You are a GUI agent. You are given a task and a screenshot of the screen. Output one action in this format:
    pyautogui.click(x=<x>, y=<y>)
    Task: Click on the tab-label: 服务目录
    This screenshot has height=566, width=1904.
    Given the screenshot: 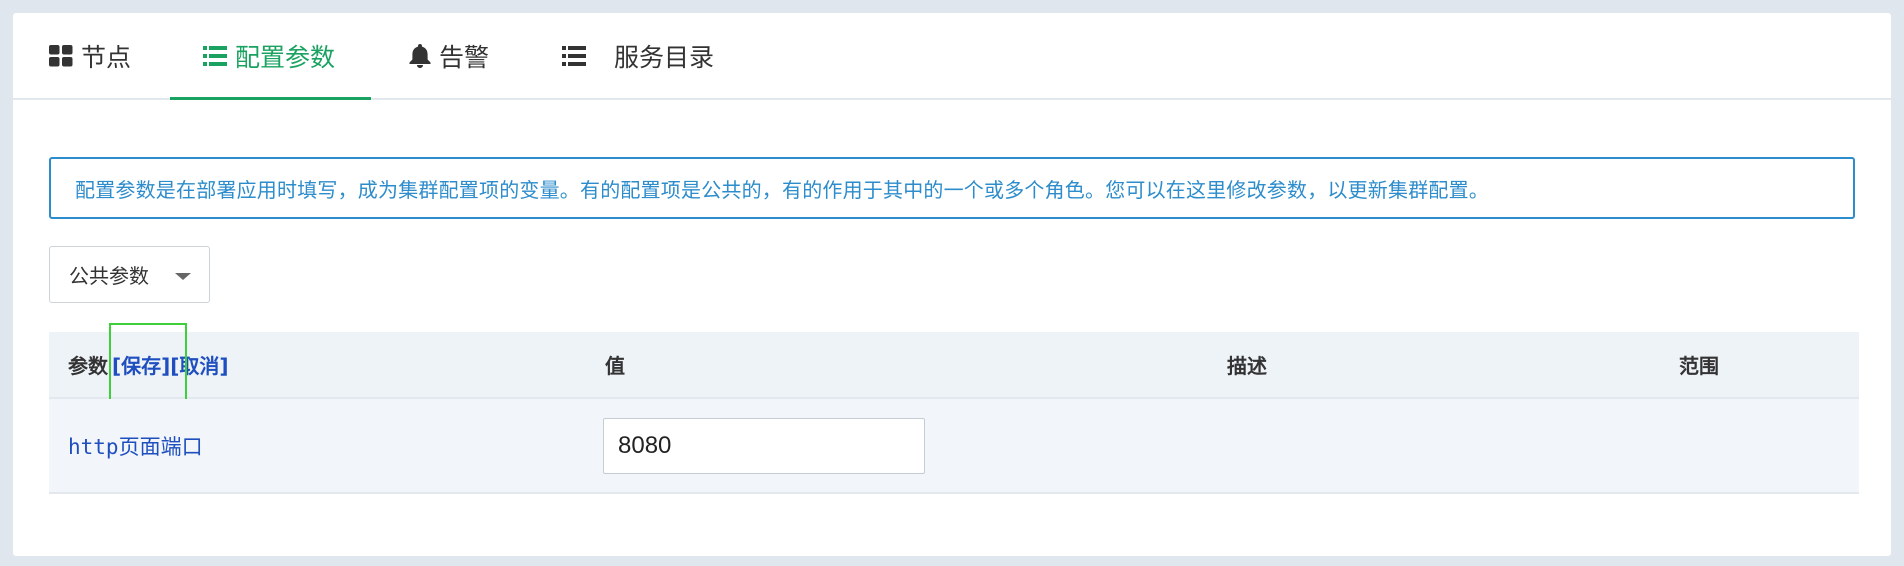 What is the action you would take?
    pyautogui.click(x=664, y=57)
    